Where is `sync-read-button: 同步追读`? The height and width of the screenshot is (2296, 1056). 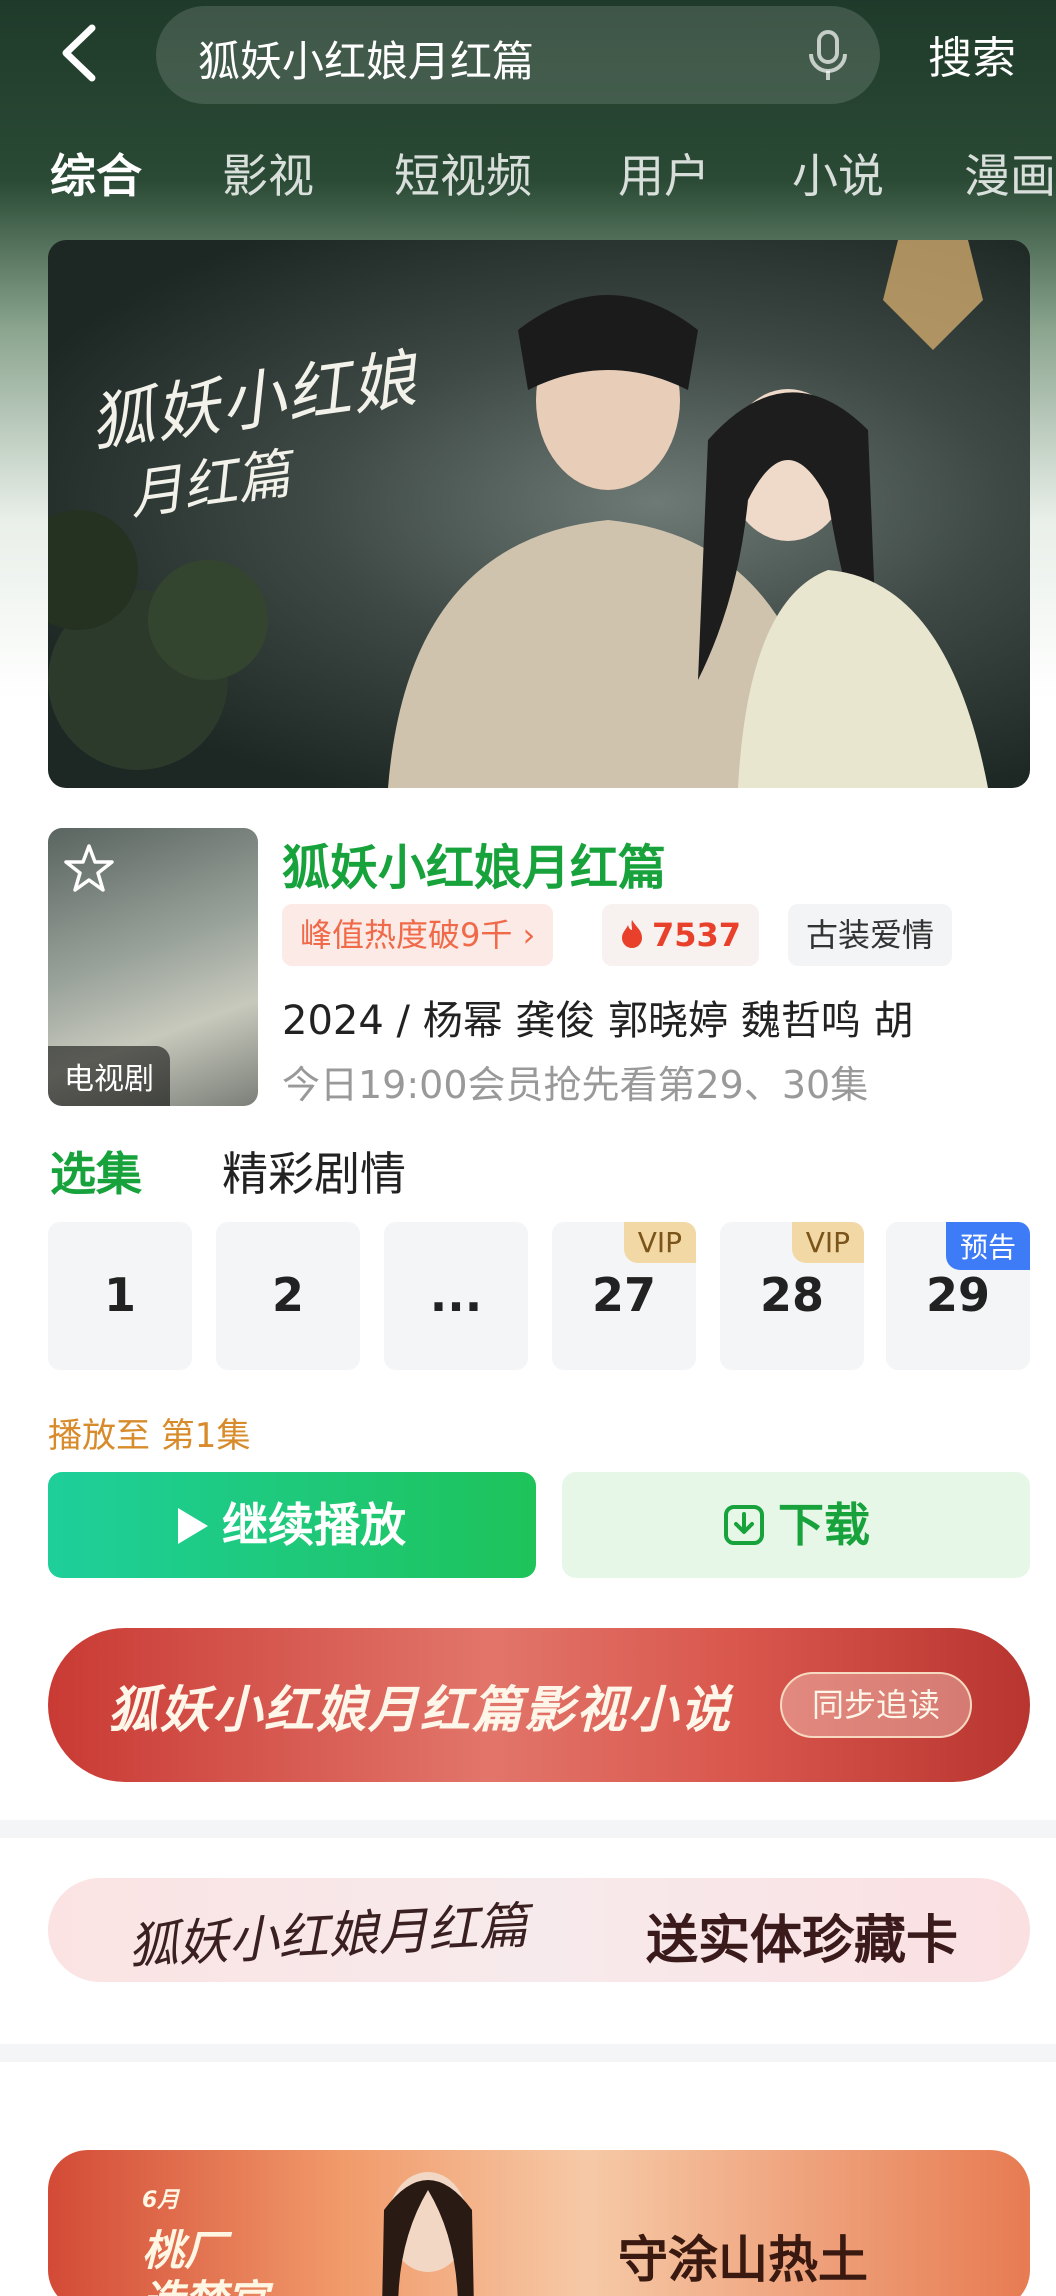
sync-read-button: 同步追读 is located at coordinates (875, 1705).